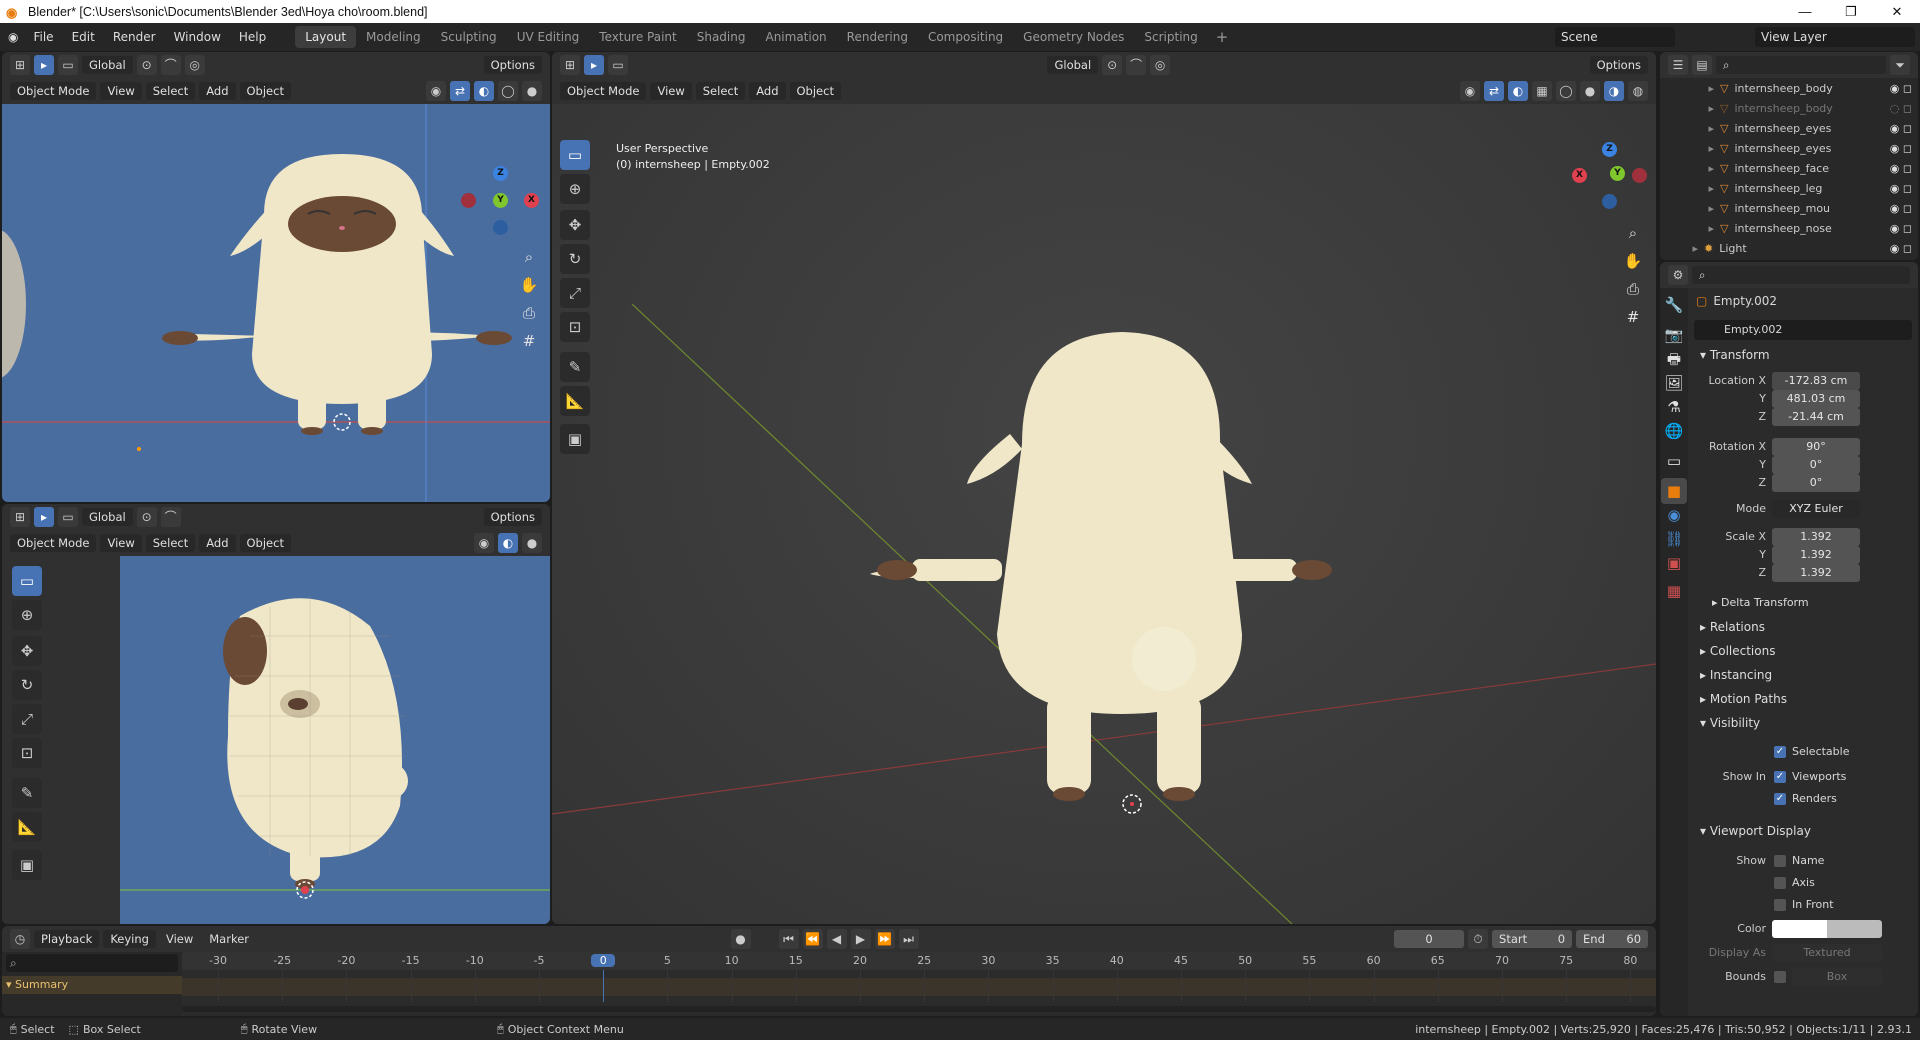  What do you see at coordinates (276, 303) in the screenshot?
I see `viewport-canvas: Z Y X ⌕ ✋ ⎙ #` at bounding box center [276, 303].